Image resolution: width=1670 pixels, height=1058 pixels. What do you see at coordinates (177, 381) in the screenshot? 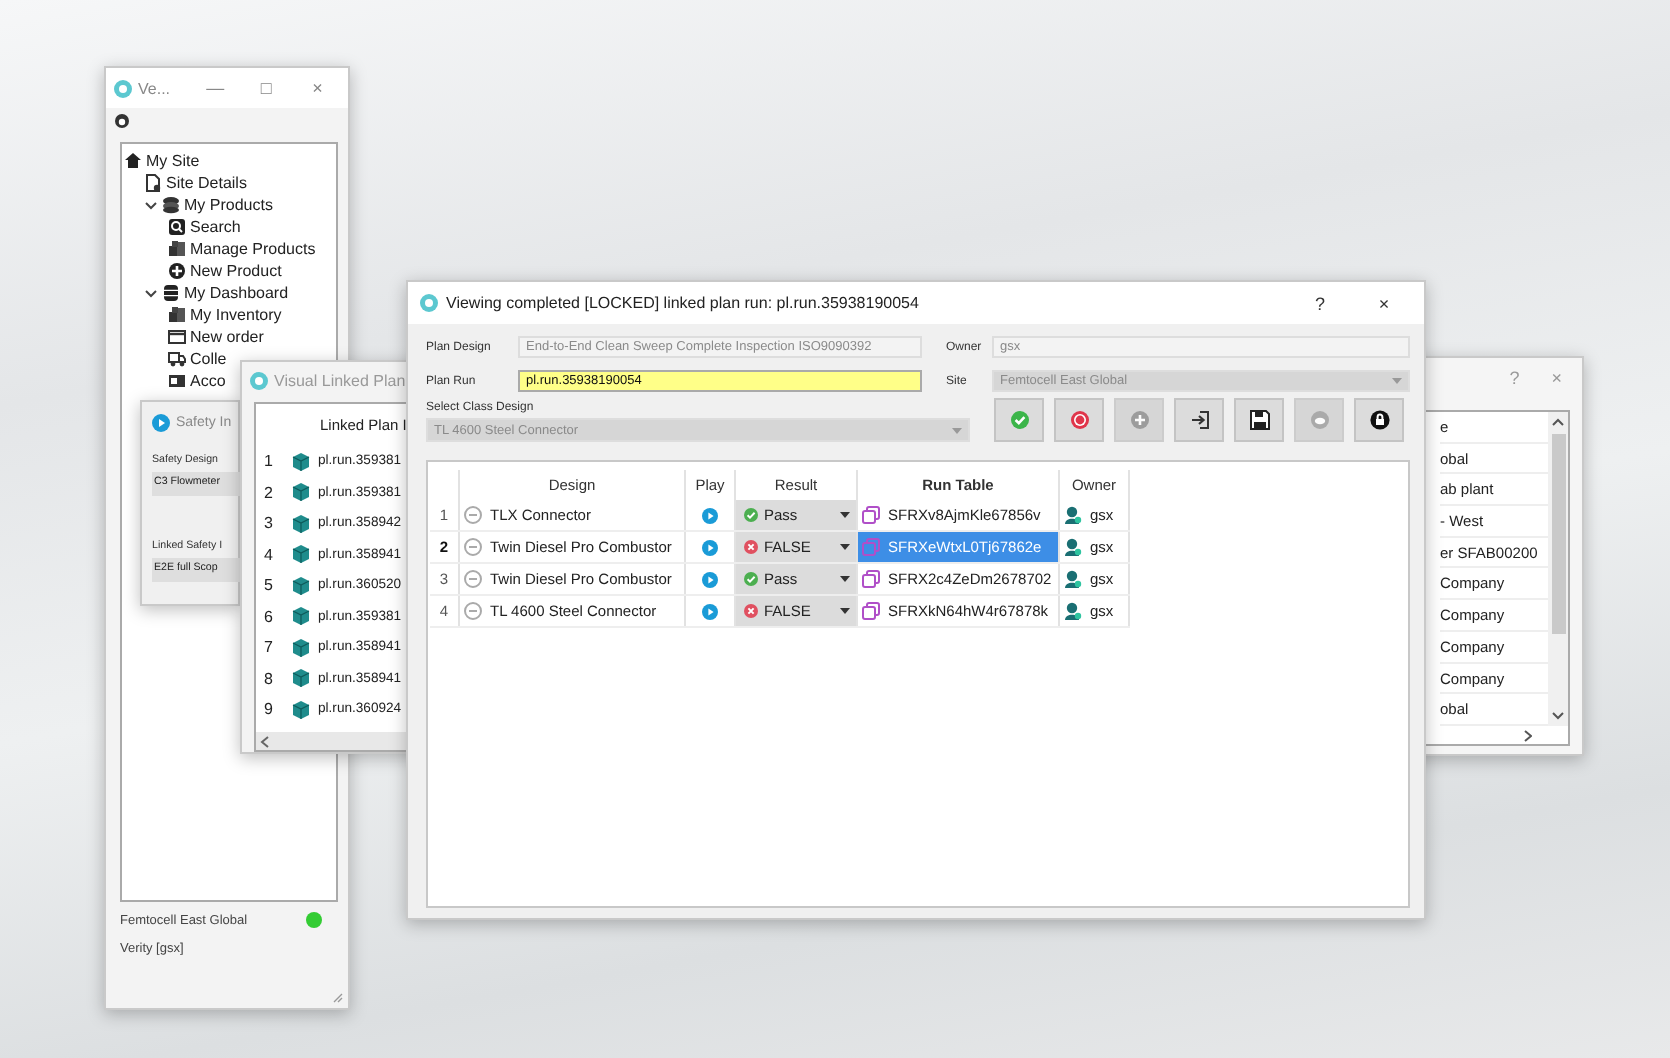
I see `card-icon` at bounding box center [177, 381].